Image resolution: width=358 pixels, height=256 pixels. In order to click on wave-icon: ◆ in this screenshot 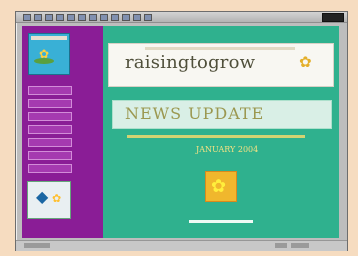, I will do `click(42, 196)`.